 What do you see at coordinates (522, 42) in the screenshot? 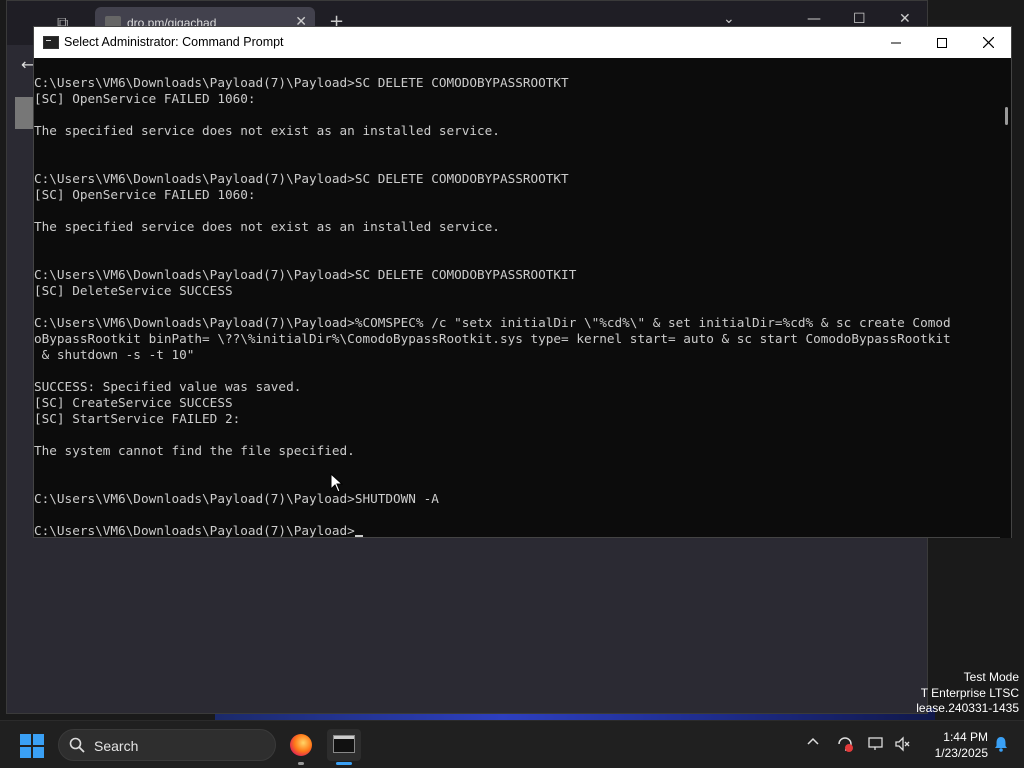
I see `cmd-titlebar: Select Administrator: Command Prompt` at bounding box center [522, 42].